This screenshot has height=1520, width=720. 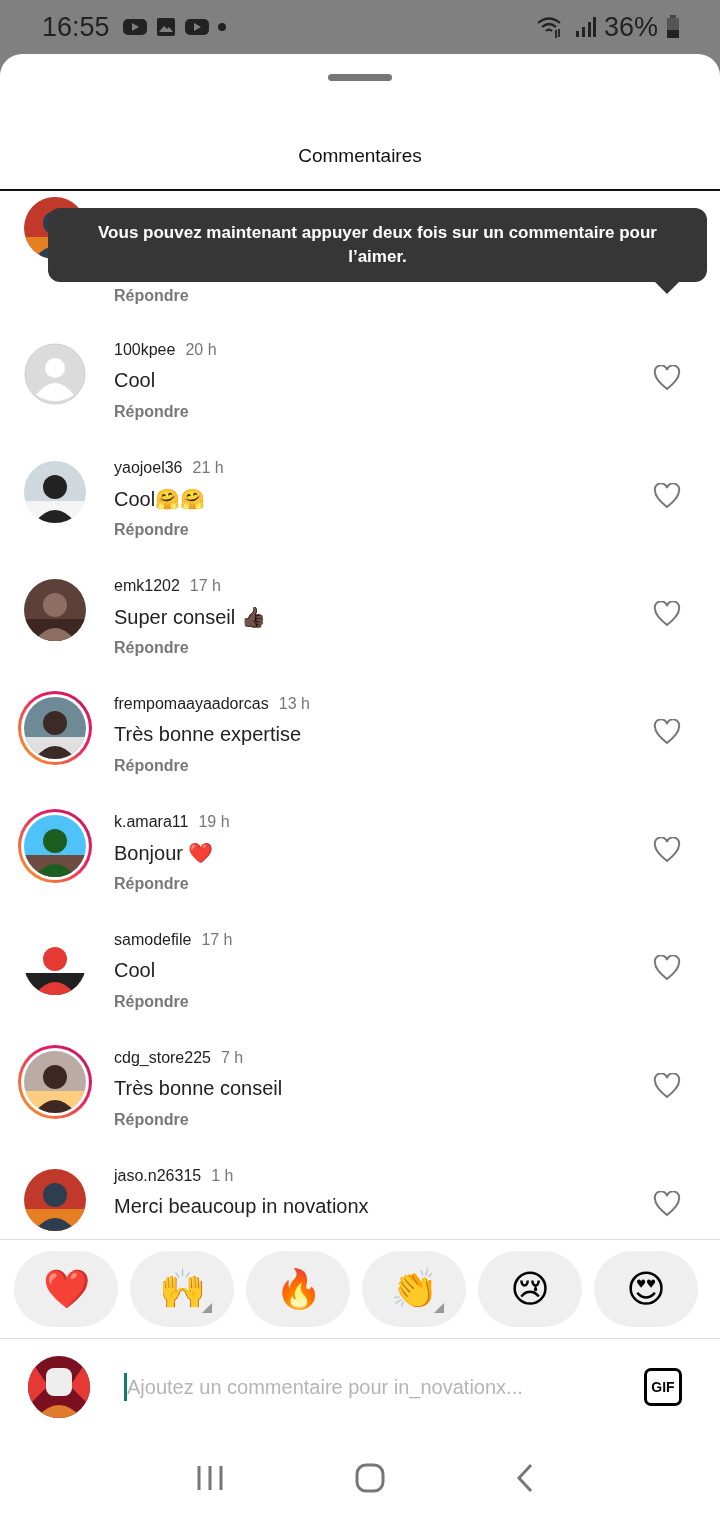 I want to click on comment-time: 20 h, so click(x=201, y=350).